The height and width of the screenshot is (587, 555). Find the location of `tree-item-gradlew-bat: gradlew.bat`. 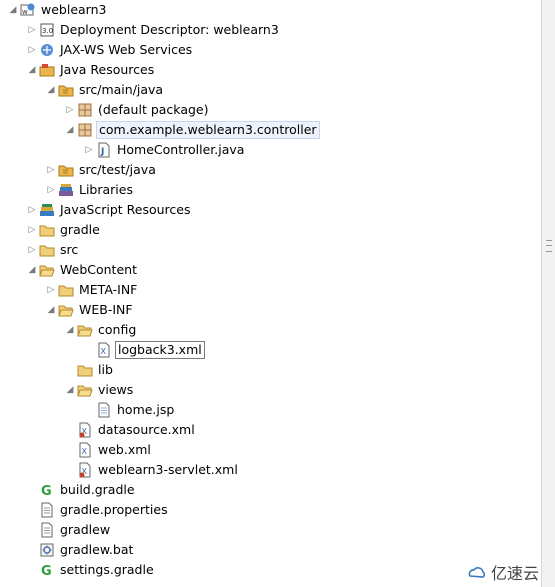

tree-item-gradlew-bat: gradlew.bat is located at coordinates (80, 550).